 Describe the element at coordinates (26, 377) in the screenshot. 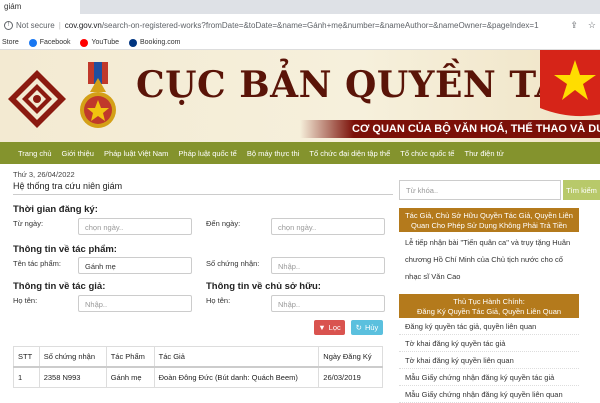

I see `table-cell: 1` at that location.